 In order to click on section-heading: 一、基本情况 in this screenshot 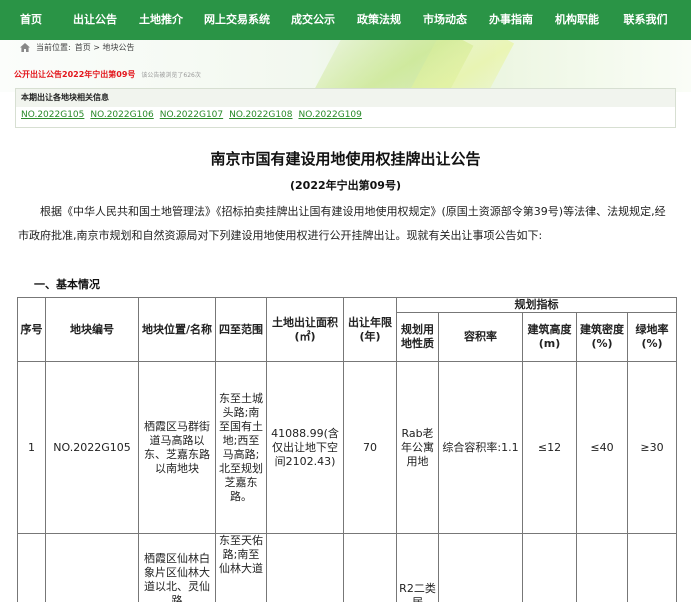, I will do `click(67, 284)`.